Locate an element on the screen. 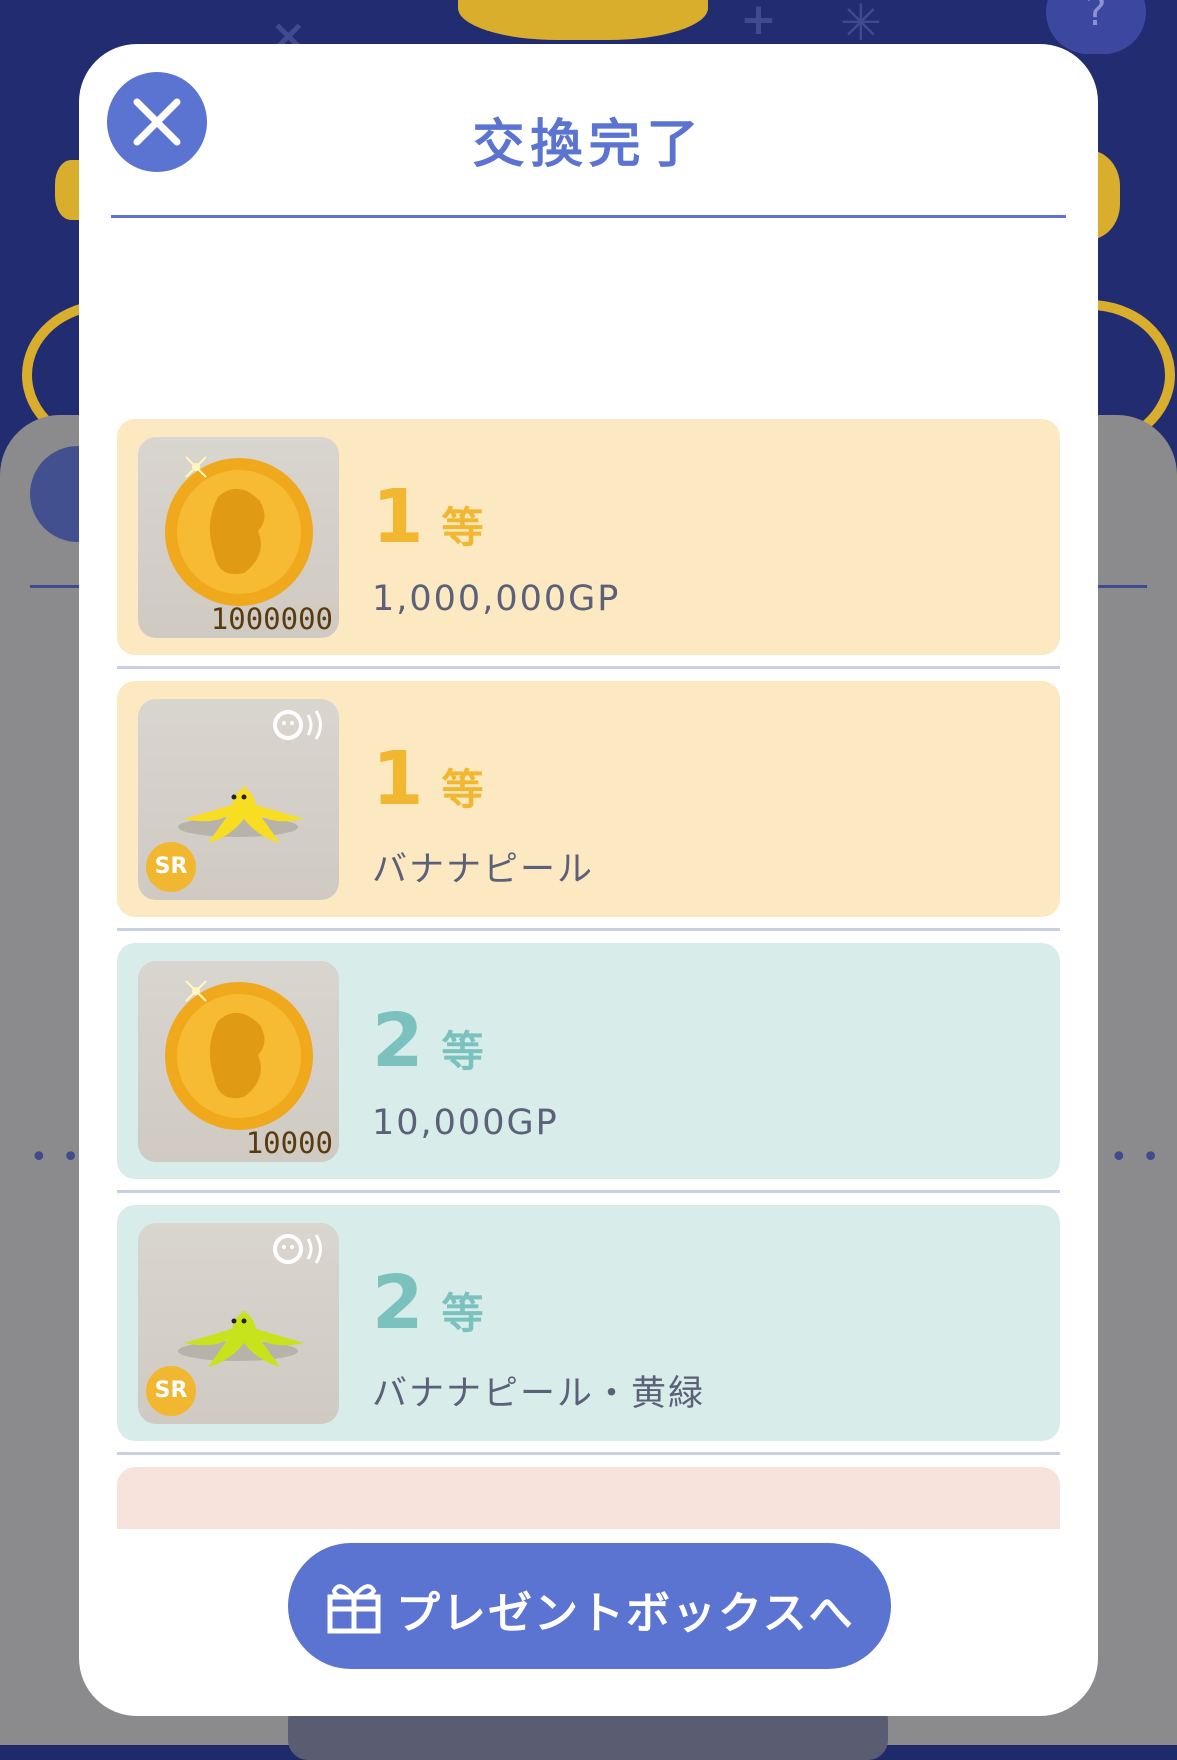  background-decoration: + is located at coordinates (758, 22).